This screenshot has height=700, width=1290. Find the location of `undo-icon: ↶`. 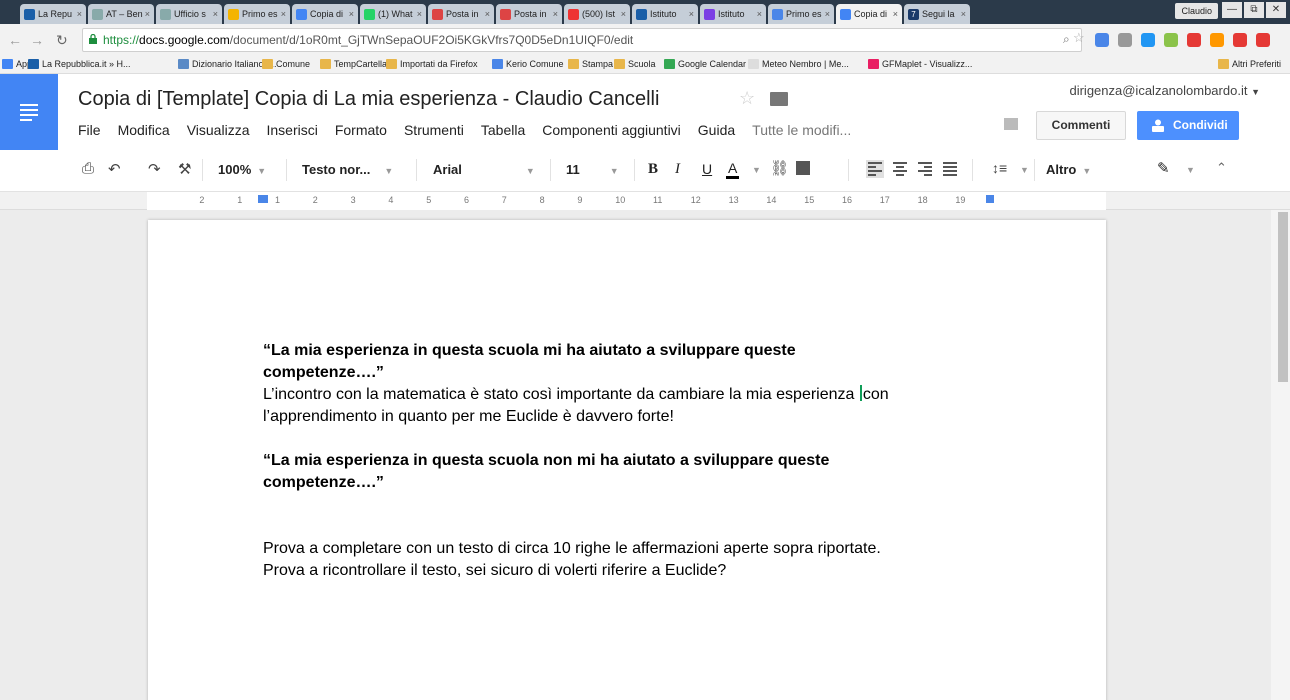

undo-icon: ↶ is located at coordinates (114, 169).